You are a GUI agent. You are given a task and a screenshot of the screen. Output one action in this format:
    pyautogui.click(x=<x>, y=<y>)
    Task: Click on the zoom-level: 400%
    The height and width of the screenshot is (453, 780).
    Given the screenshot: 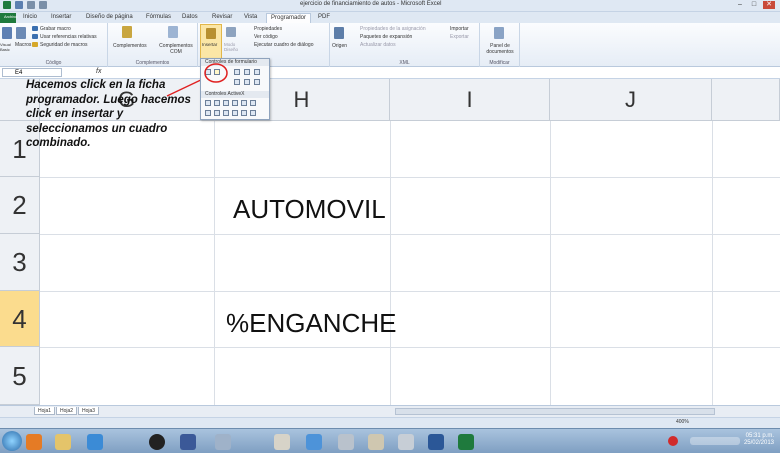 What is the action you would take?
    pyautogui.click(x=682, y=422)
    